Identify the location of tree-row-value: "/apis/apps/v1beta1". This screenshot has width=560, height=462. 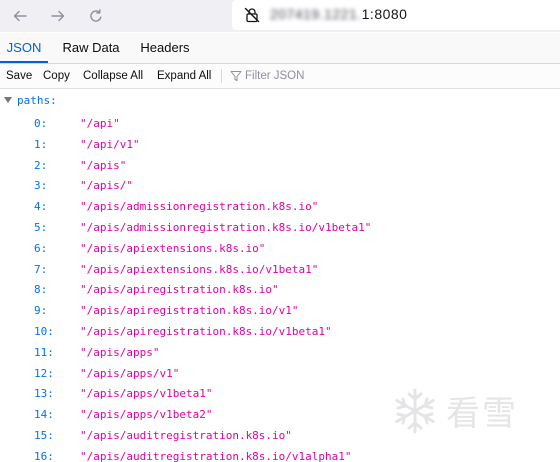
(146, 394).